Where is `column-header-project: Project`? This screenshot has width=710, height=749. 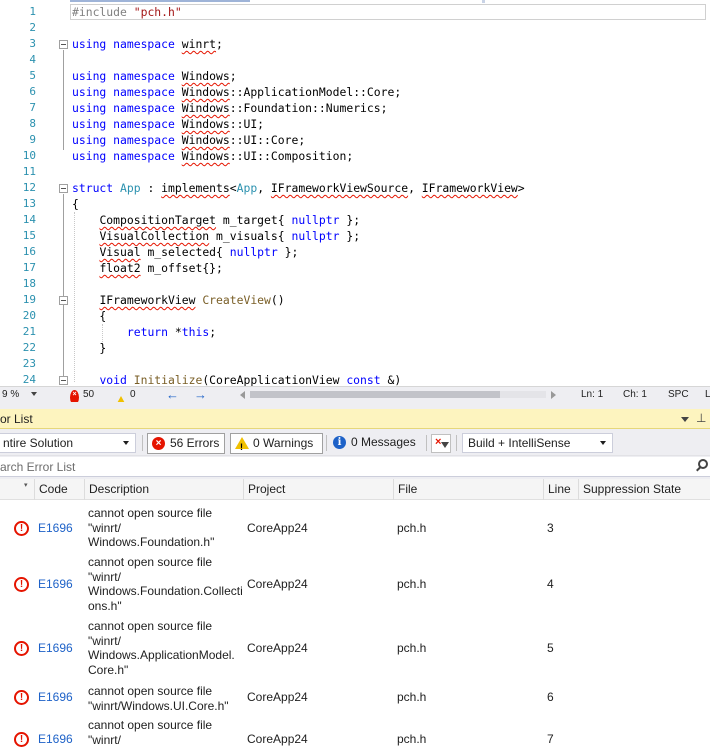
column-header-project: Project is located at coordinates (318, 489).